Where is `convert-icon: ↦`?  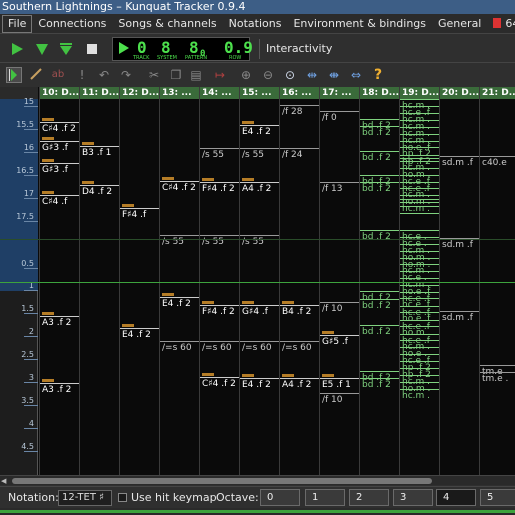 convert-icon: ↦ is located at coordinates (220, 75).